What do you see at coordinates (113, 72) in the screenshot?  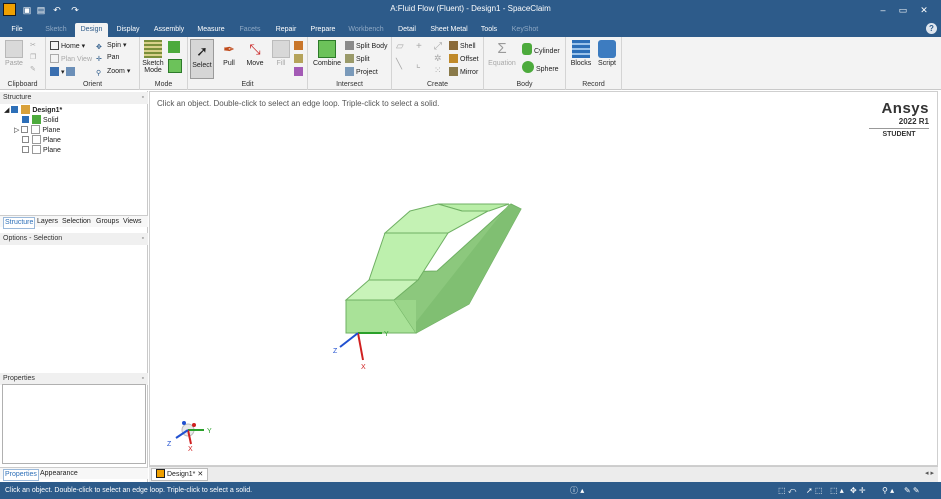 I see `zoom-button: ⚲ Zoom ▾` at bounding box center [113, 72].